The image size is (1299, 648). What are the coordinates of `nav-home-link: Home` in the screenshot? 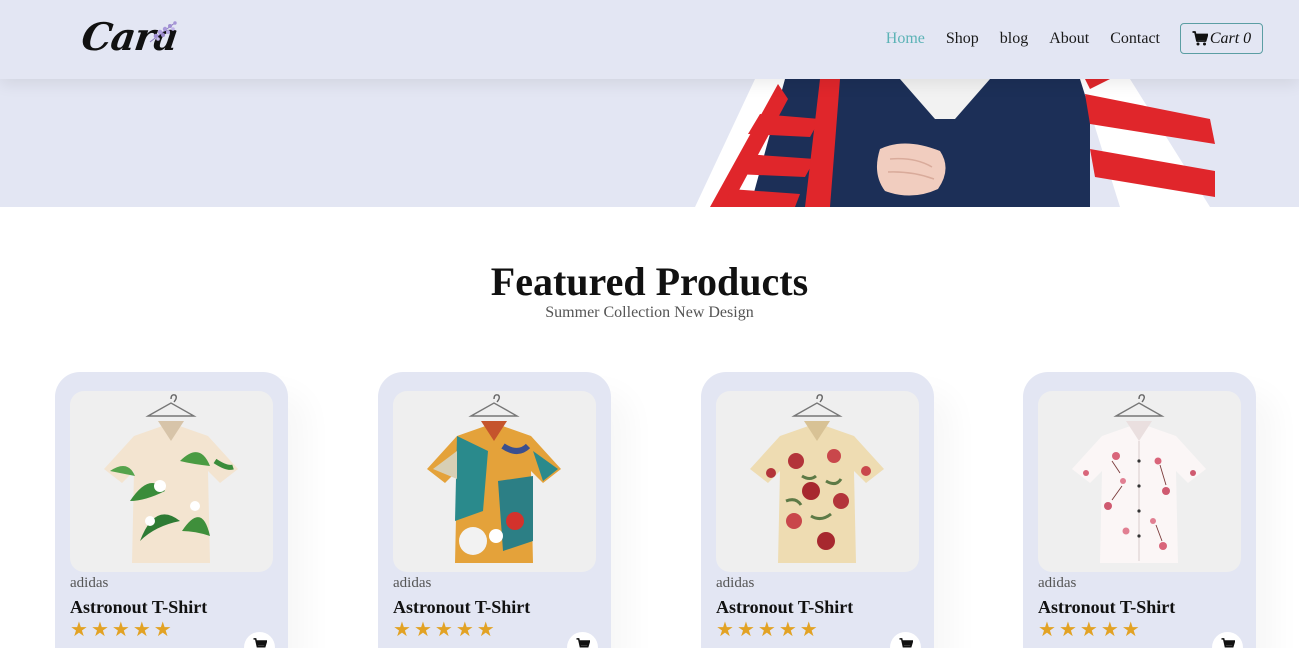 It's located at (905, 39).